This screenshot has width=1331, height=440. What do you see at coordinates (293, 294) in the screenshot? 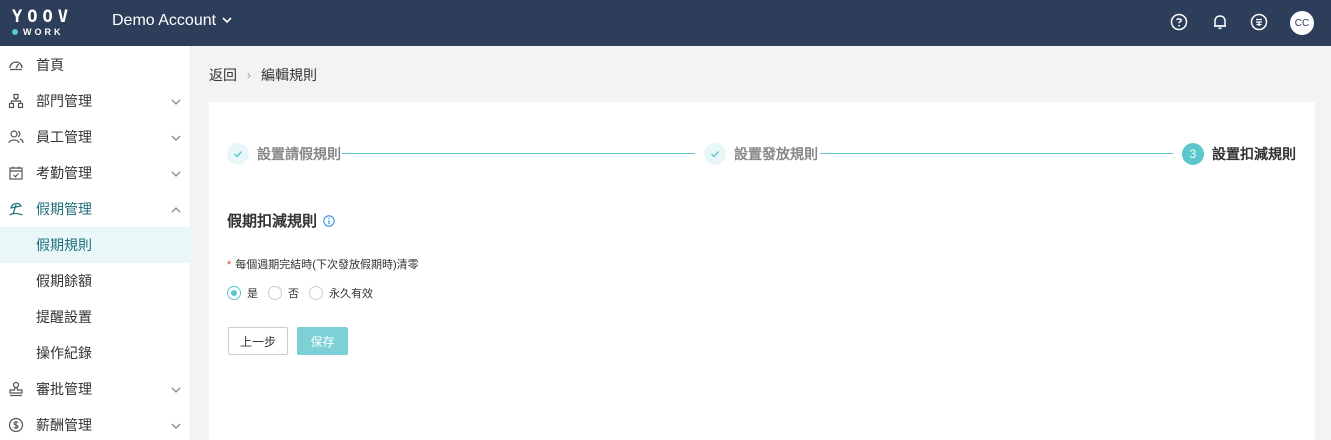
I see `radio-label: 否` at bounding box center [293, 294].